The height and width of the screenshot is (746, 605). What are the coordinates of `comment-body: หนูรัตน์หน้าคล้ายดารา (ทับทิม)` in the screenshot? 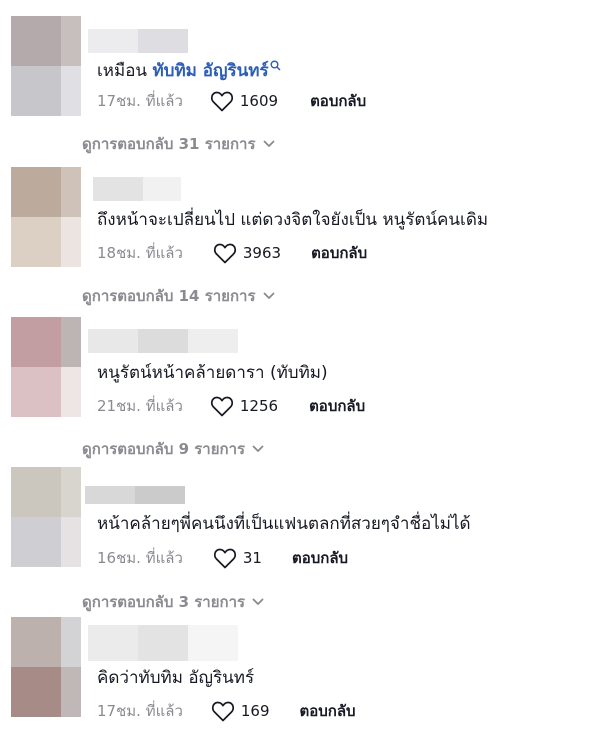 It's located at (212, 373).